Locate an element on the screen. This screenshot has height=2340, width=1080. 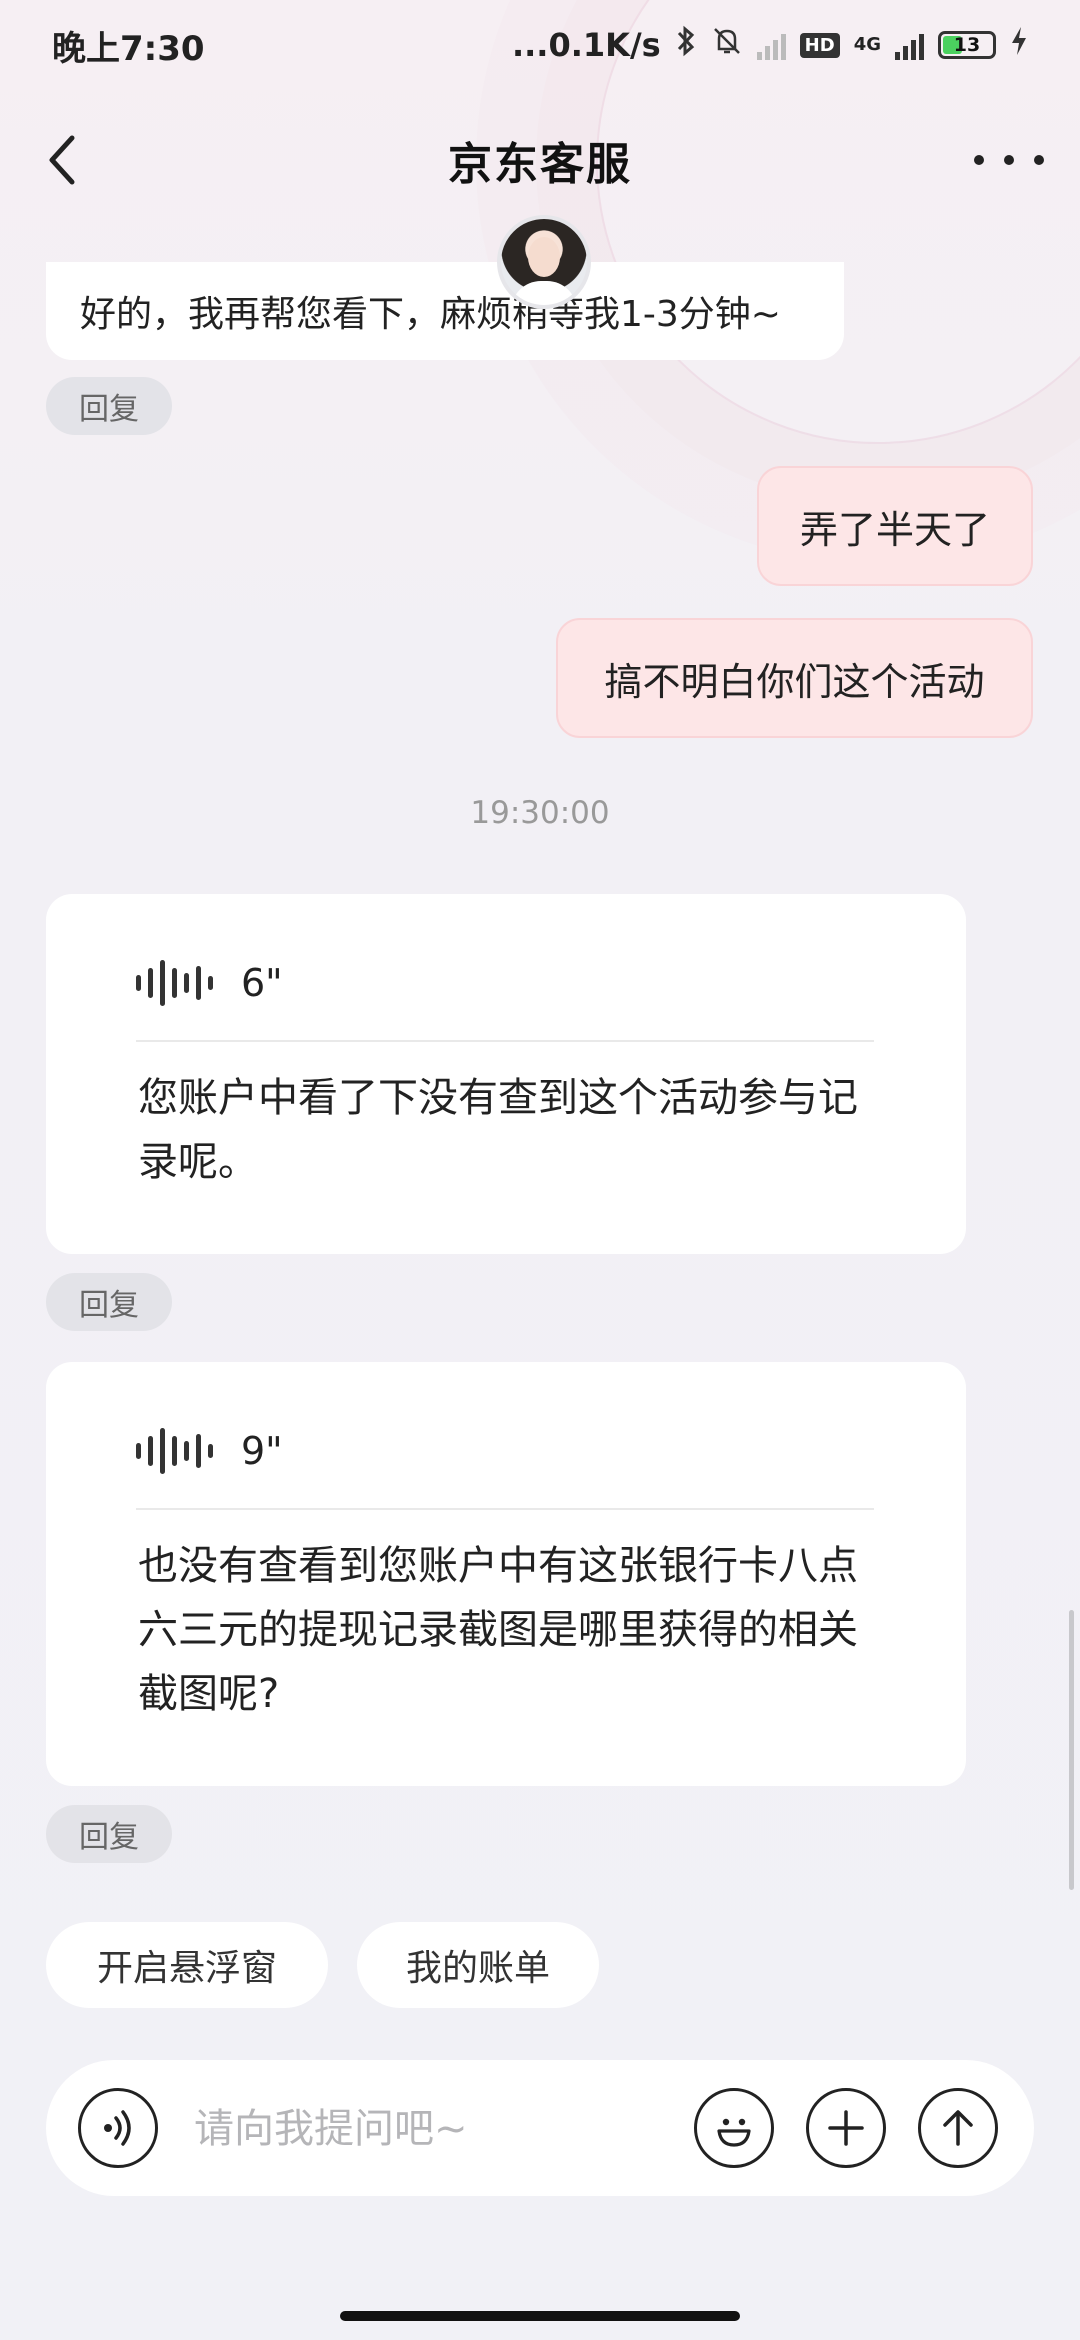
user-message-bubble: 弄了半天了 is located at coordinates (895, 526).